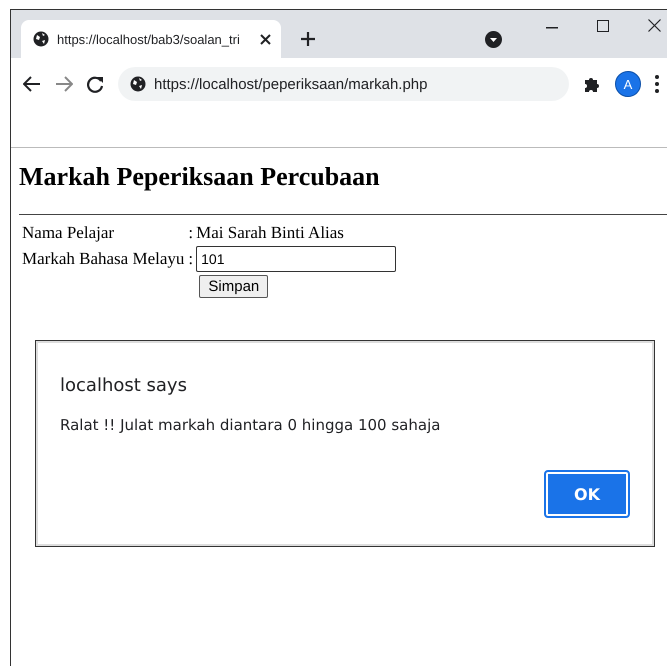  I want to click on page-heading: Markah Peperiksaan Percubaan, so click(200, 177).